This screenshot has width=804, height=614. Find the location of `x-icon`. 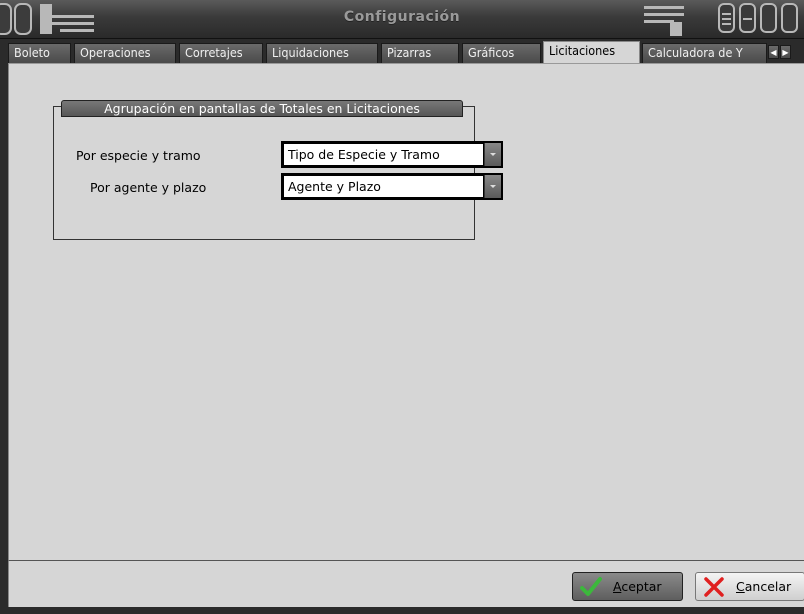

x-icon is located at coordinates (714, 587).